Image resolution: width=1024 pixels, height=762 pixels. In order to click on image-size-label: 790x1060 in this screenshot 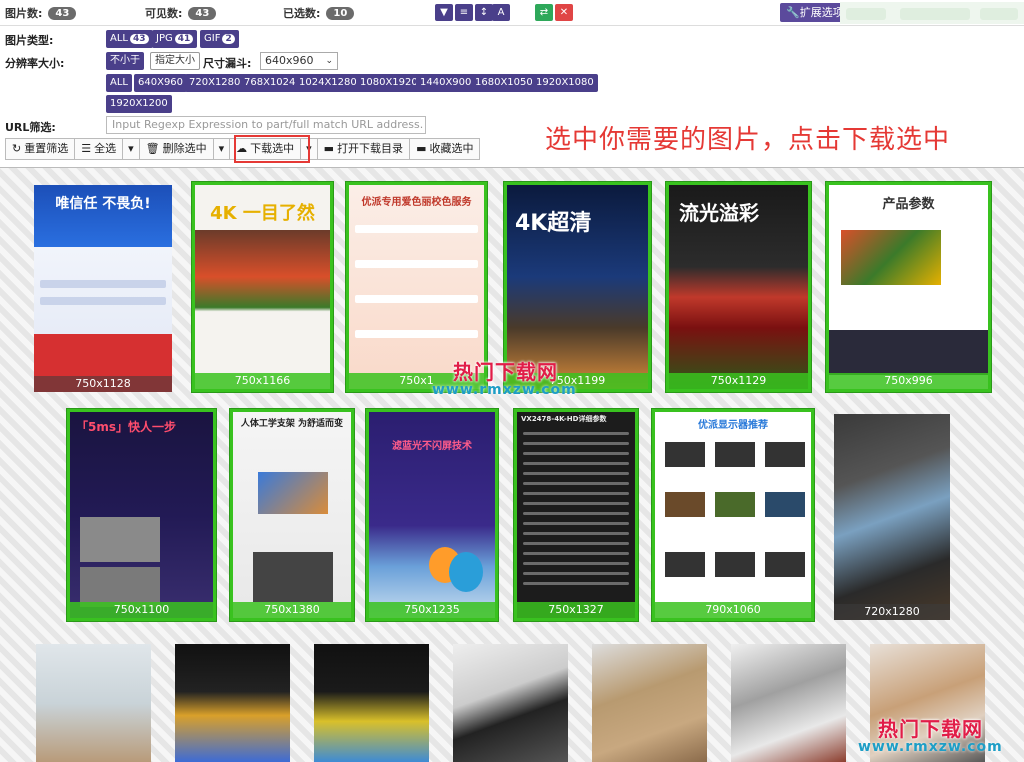, I will do `click(733, 610)`.